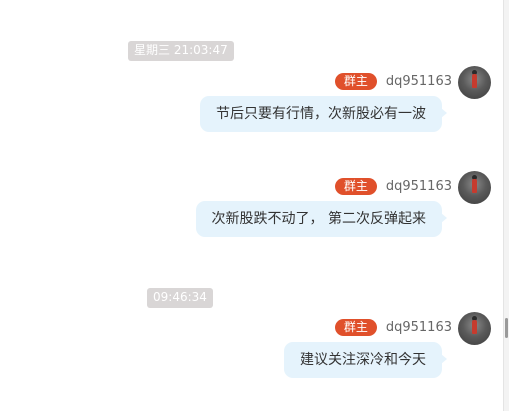  Describe the element at coordinates (180, 298) in the screenshot. I see `timestamp-divider: 09:46:34` at that location.